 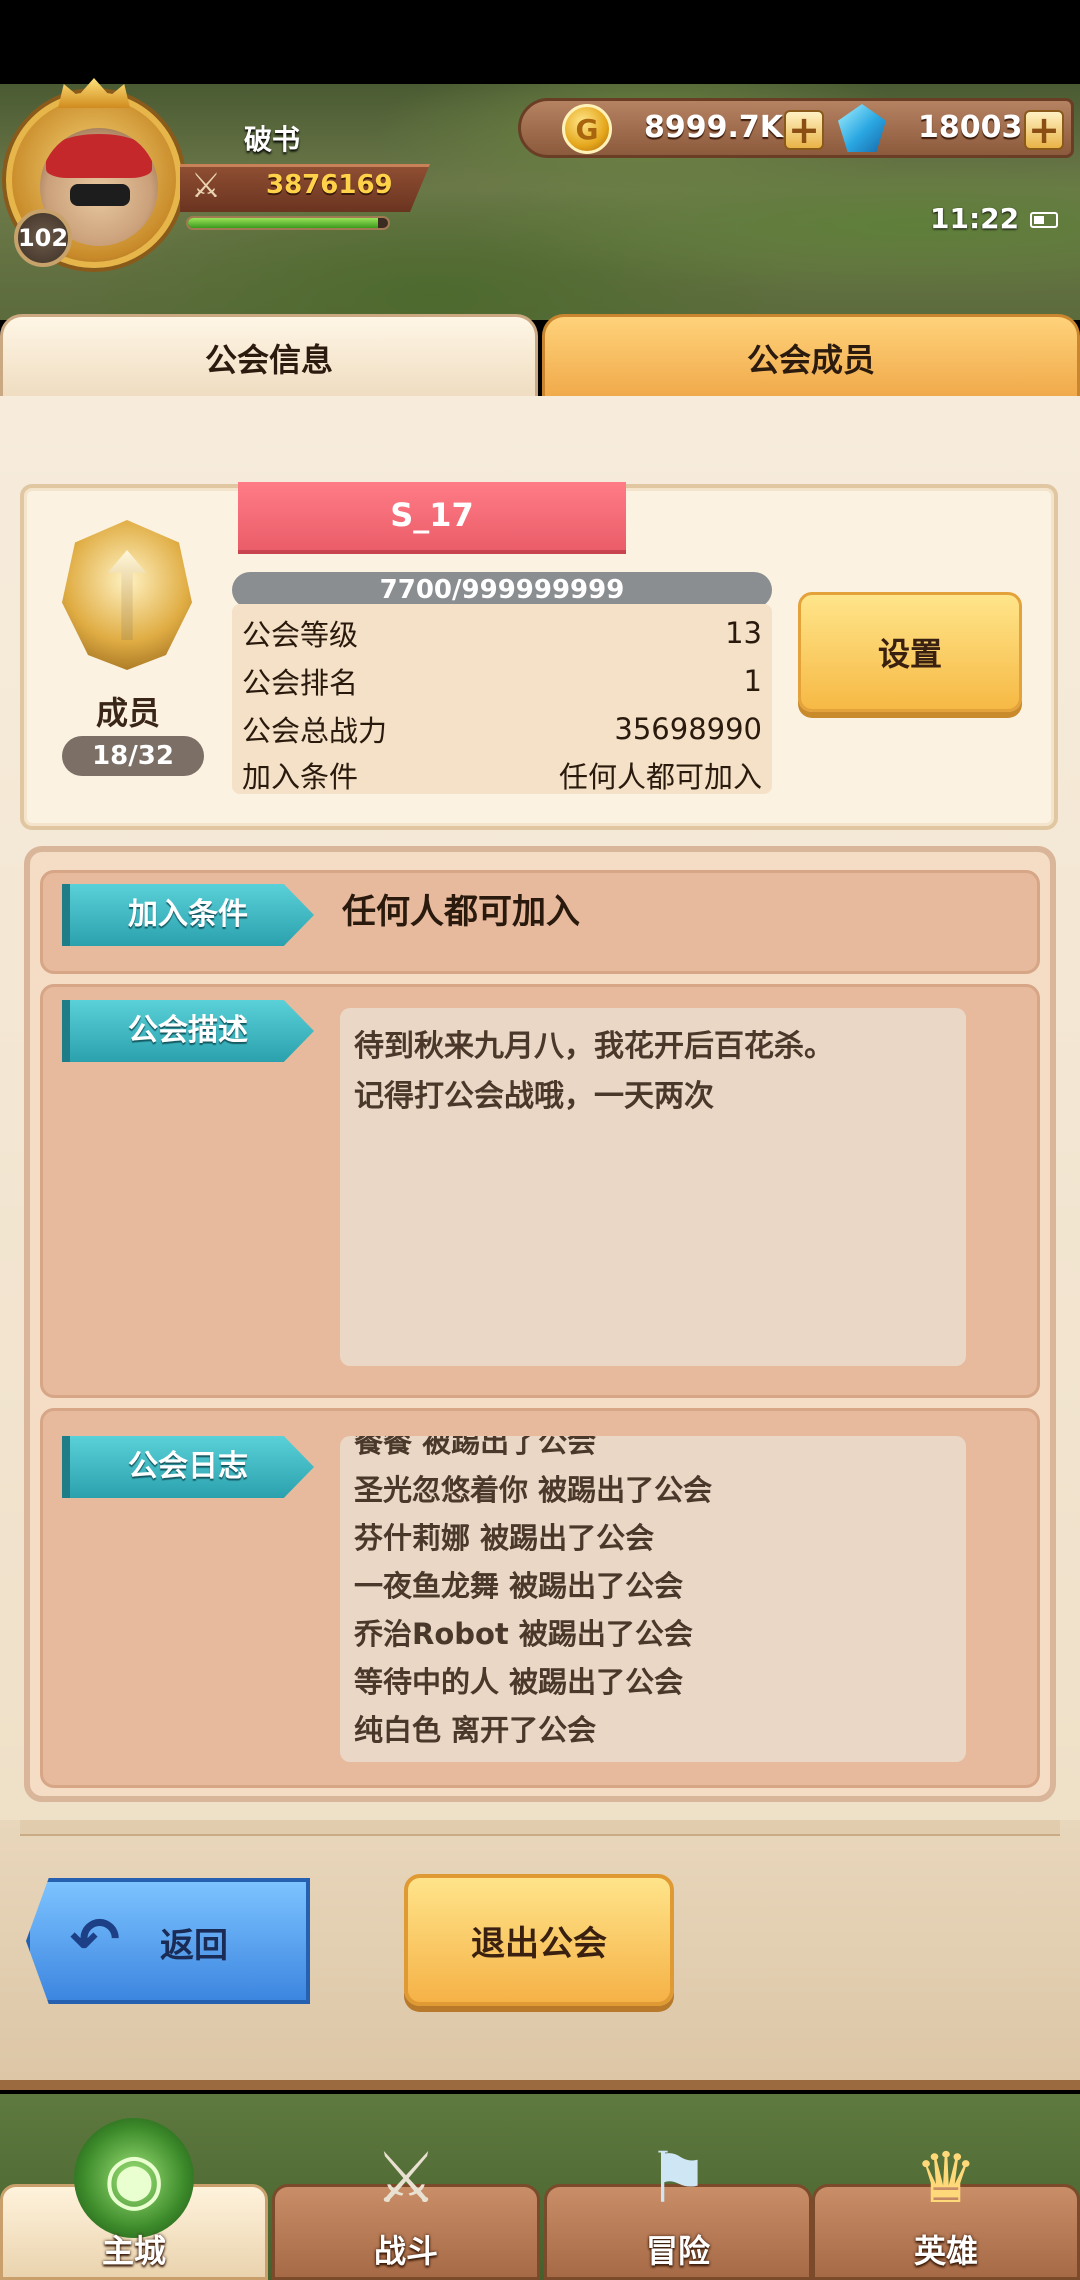 What do you see at coordinates (475, 1730) in the screenshot?
I see `log-item: 纯白色 离开了公会` at bounding box center [475, 1730].